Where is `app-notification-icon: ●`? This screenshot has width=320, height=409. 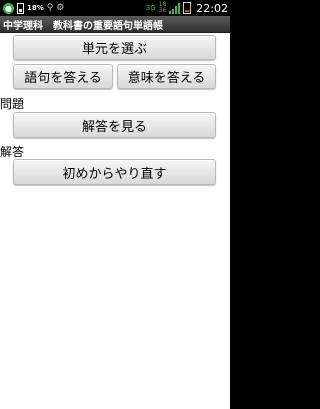
app-notification-icon: ● is located at coordinates (8, 8).